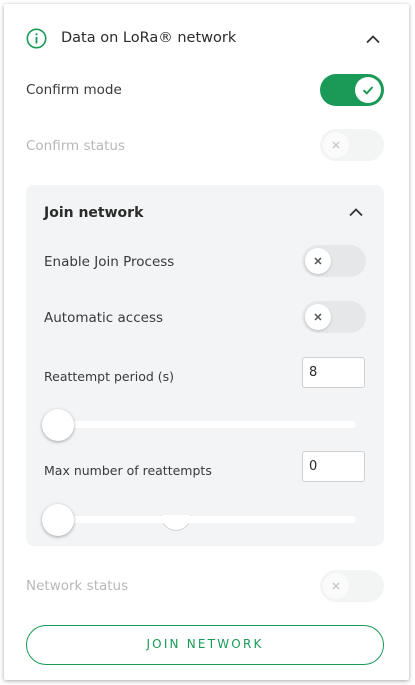  What do you see at coordinates (149, 38) in the screenshot?
I see `section-title: Data on LoRa® network` at bounding box center [149, 38].